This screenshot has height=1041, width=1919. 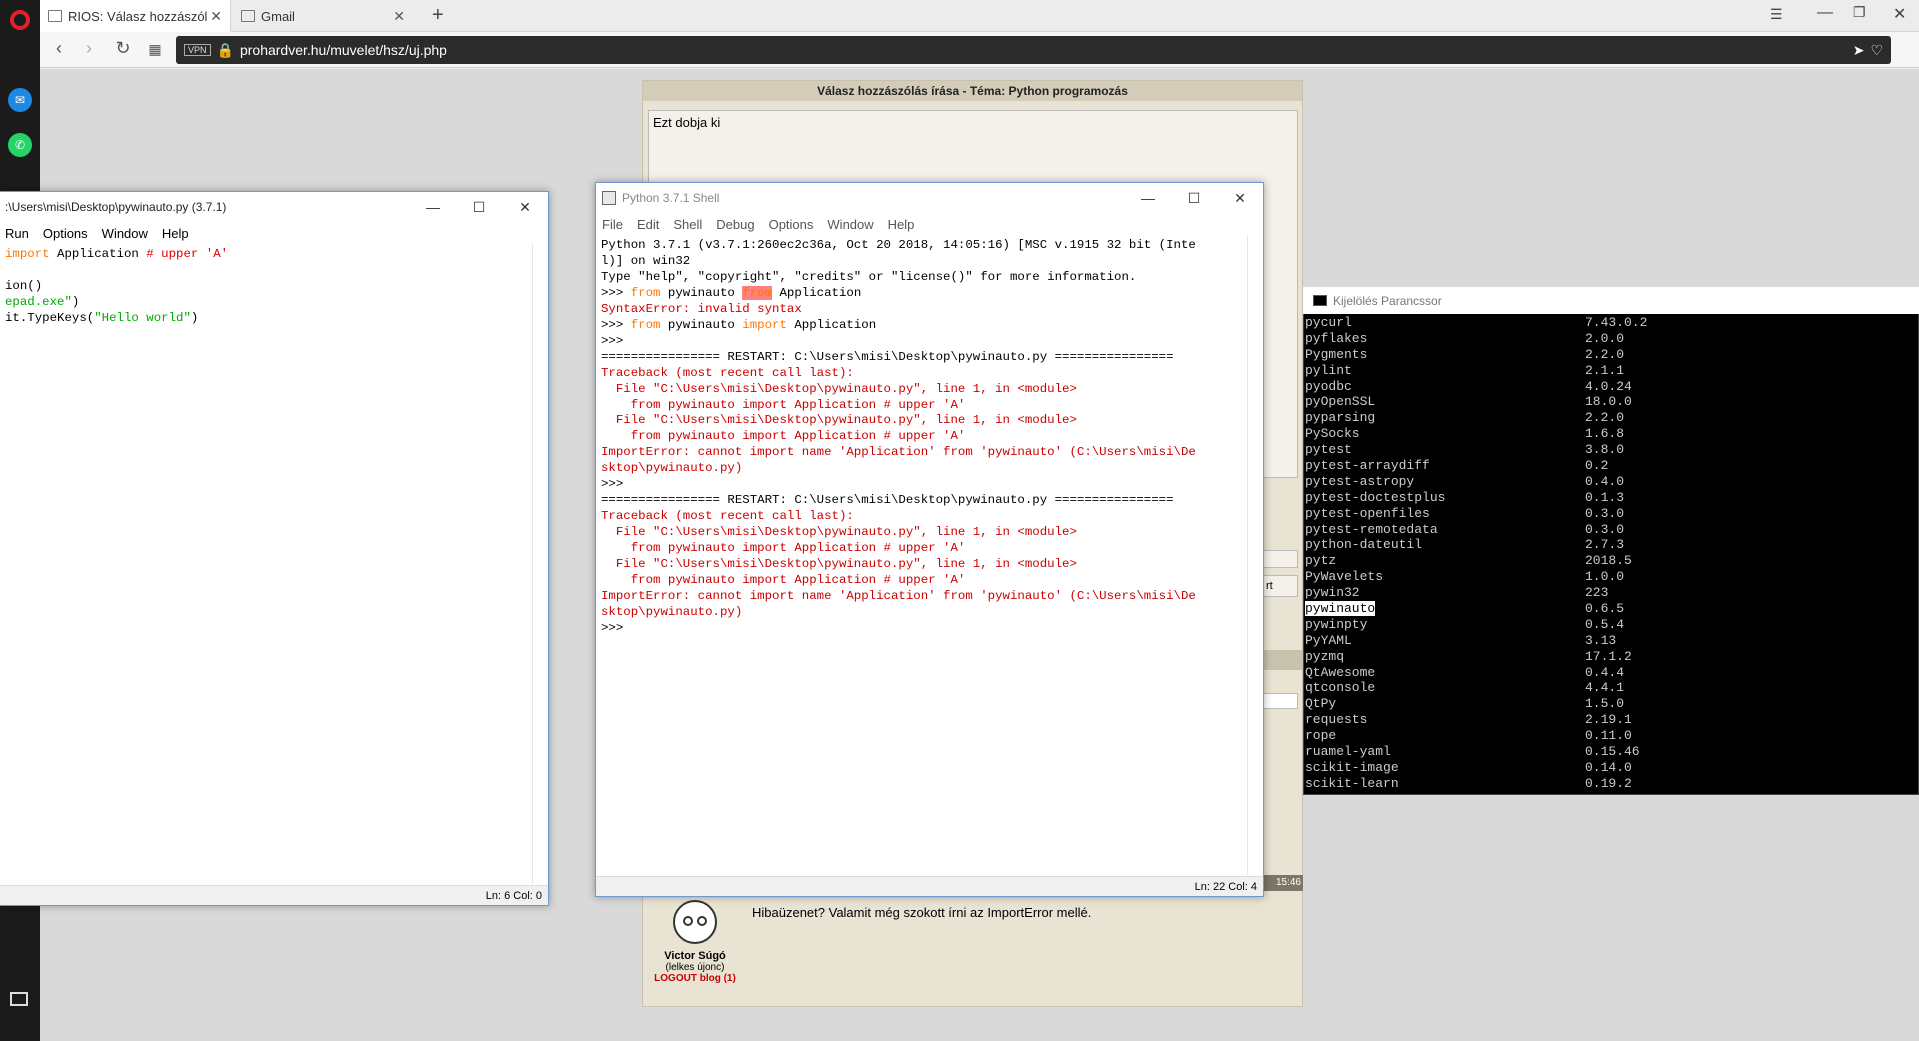 I want to click on menu-debug: Debug, so click(x=735, y=224).